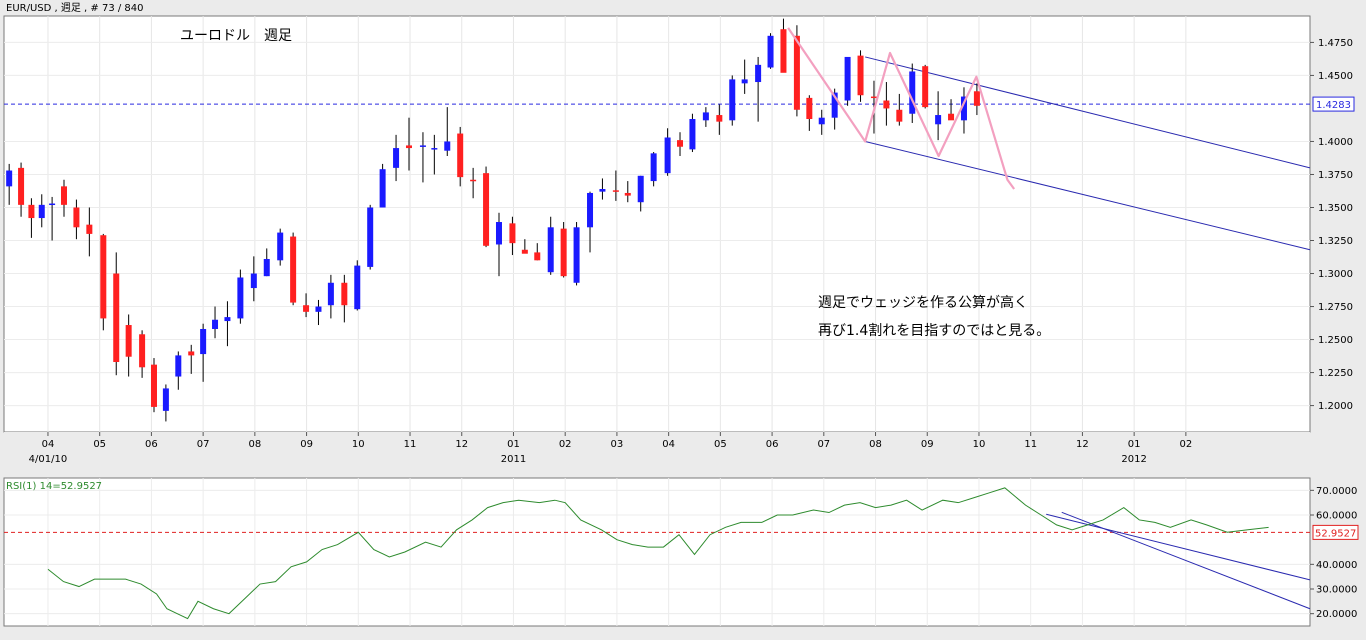 The height and width of the screenshot is (640, 1366). I want to click on time-tick-label: 03, so click(617, 444).